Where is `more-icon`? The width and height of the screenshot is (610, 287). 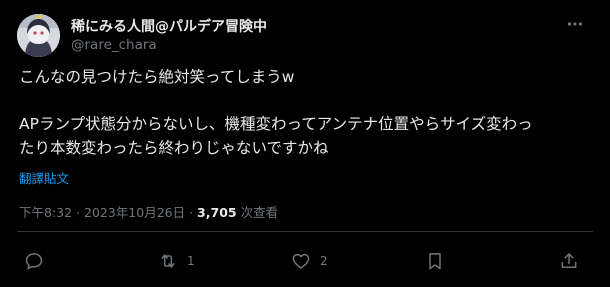
more-icon is located at coordinates (575, 24).